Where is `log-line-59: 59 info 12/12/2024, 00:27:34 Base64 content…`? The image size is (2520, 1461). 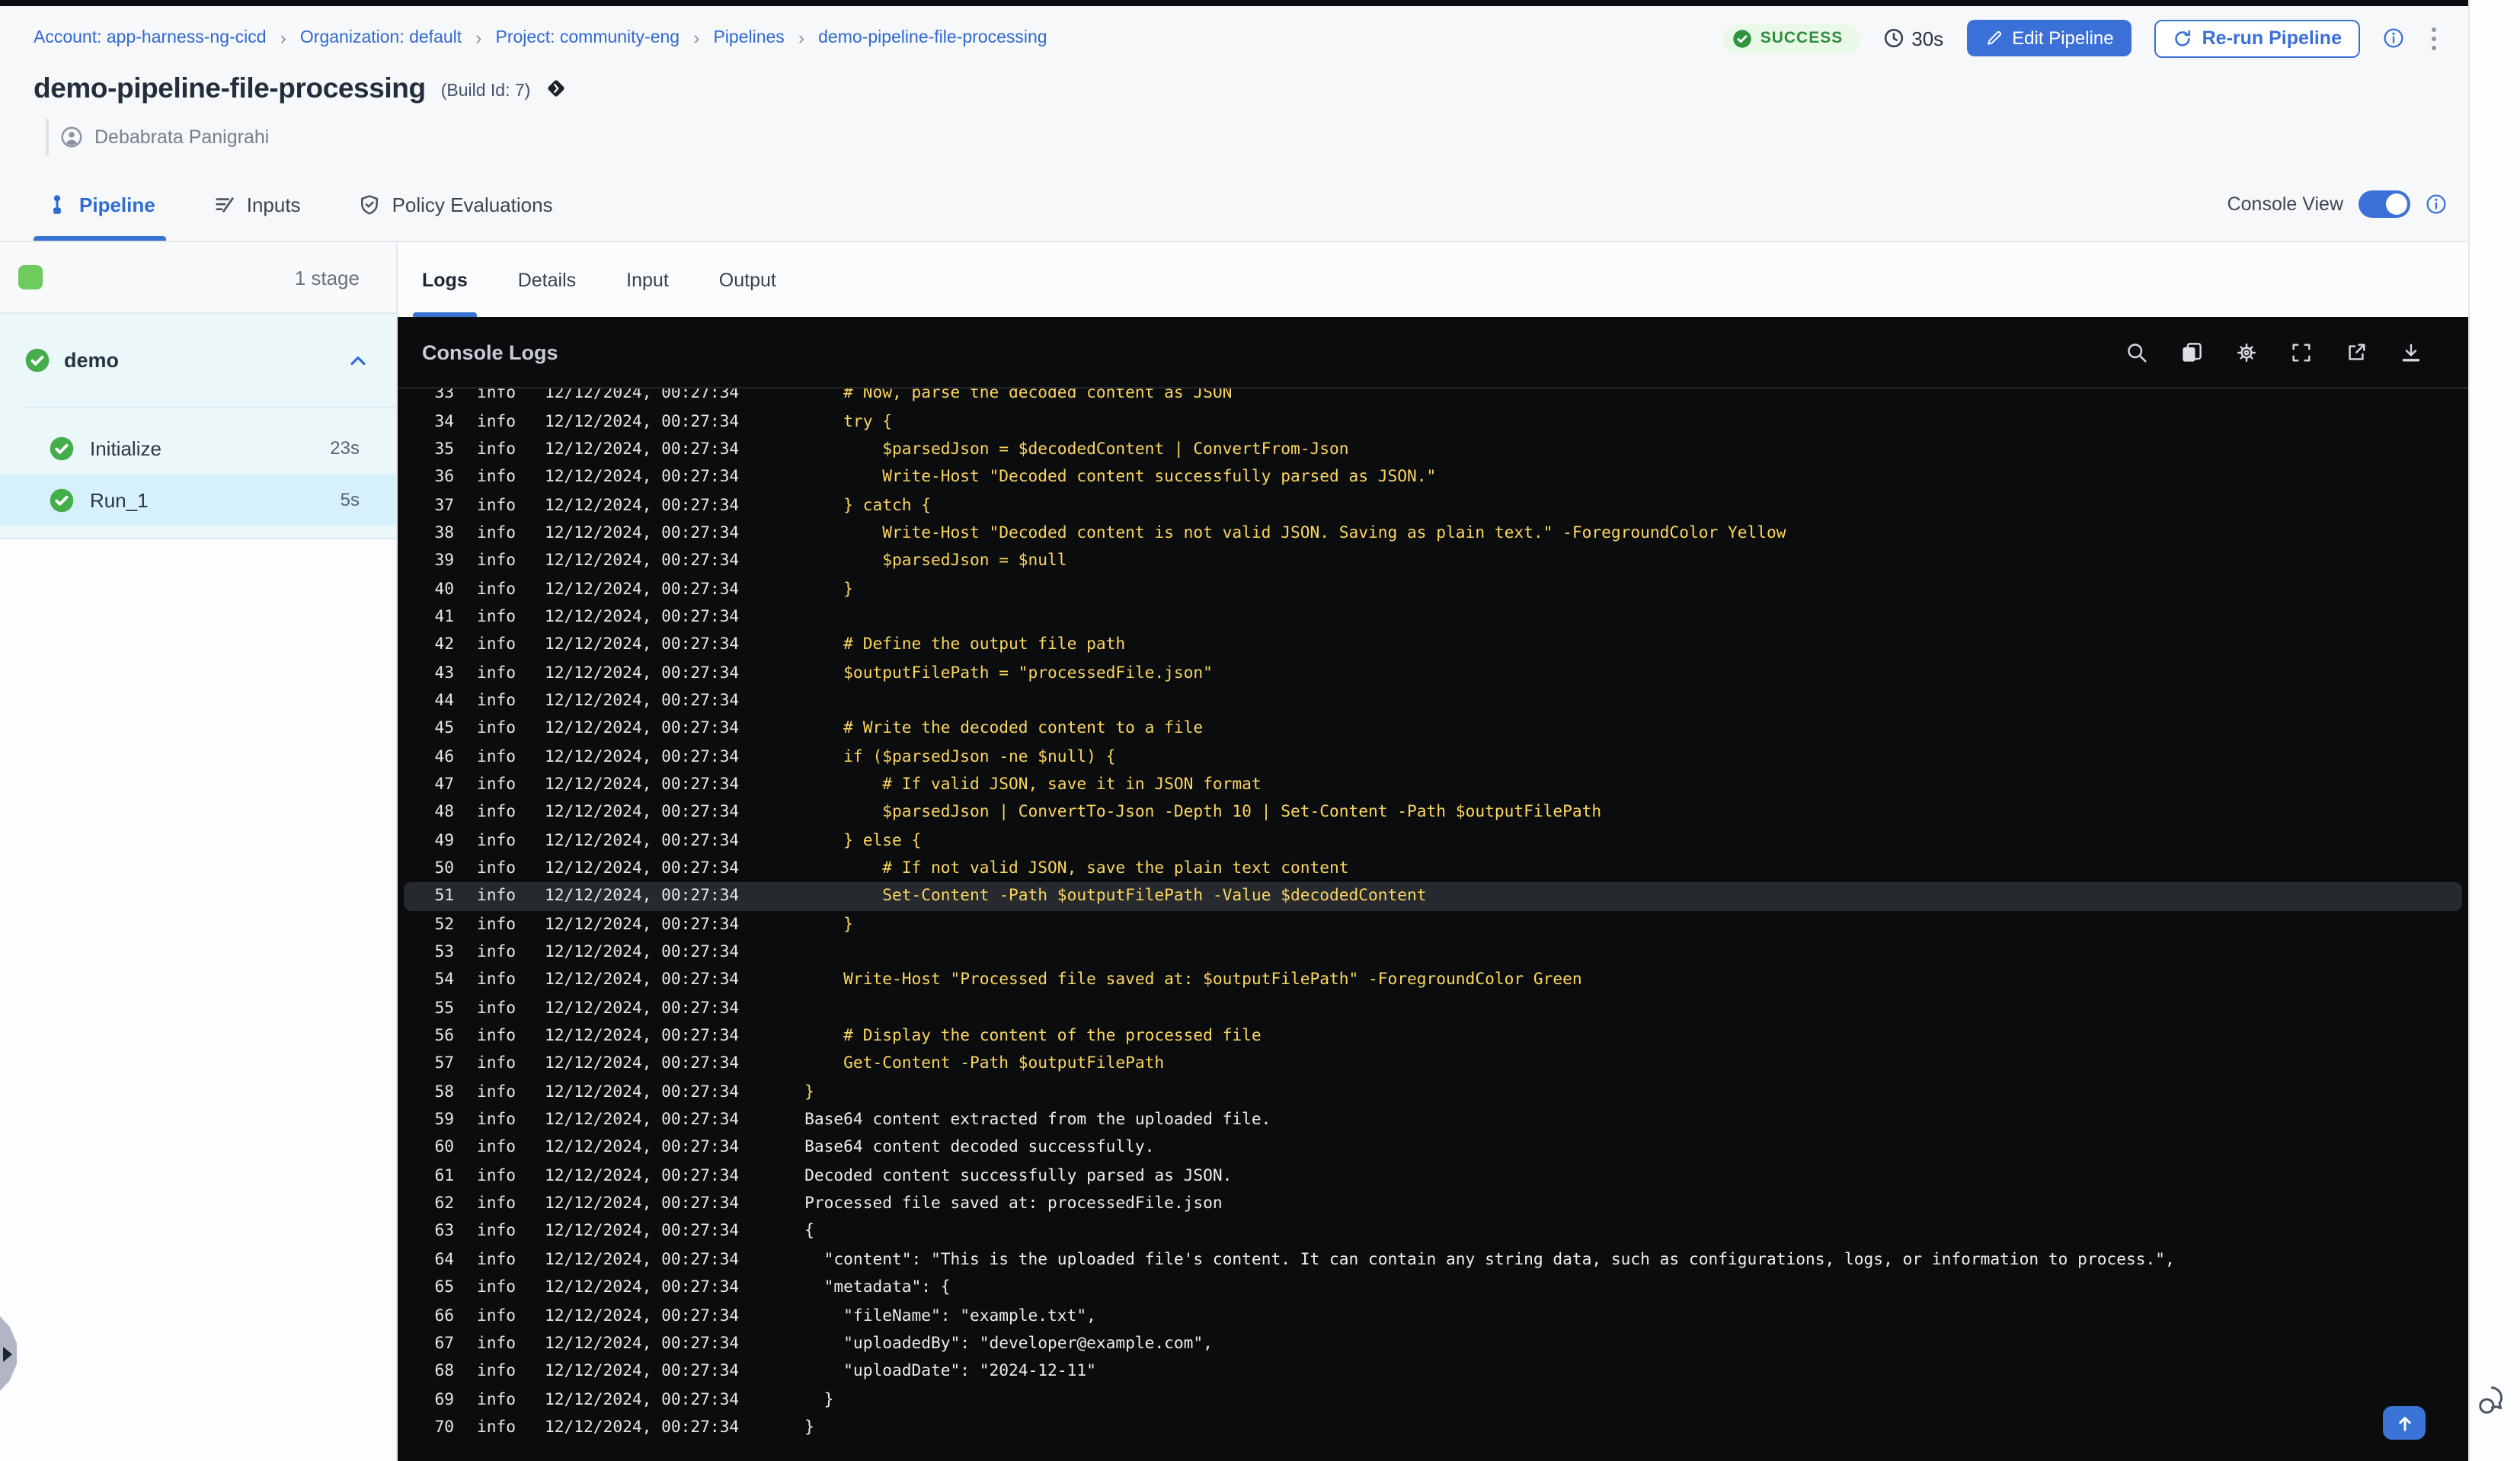 log-line-59: 59 info 12/12/2024, 00:27:34 Base64 content… is located at coordinates (1433, 1120).